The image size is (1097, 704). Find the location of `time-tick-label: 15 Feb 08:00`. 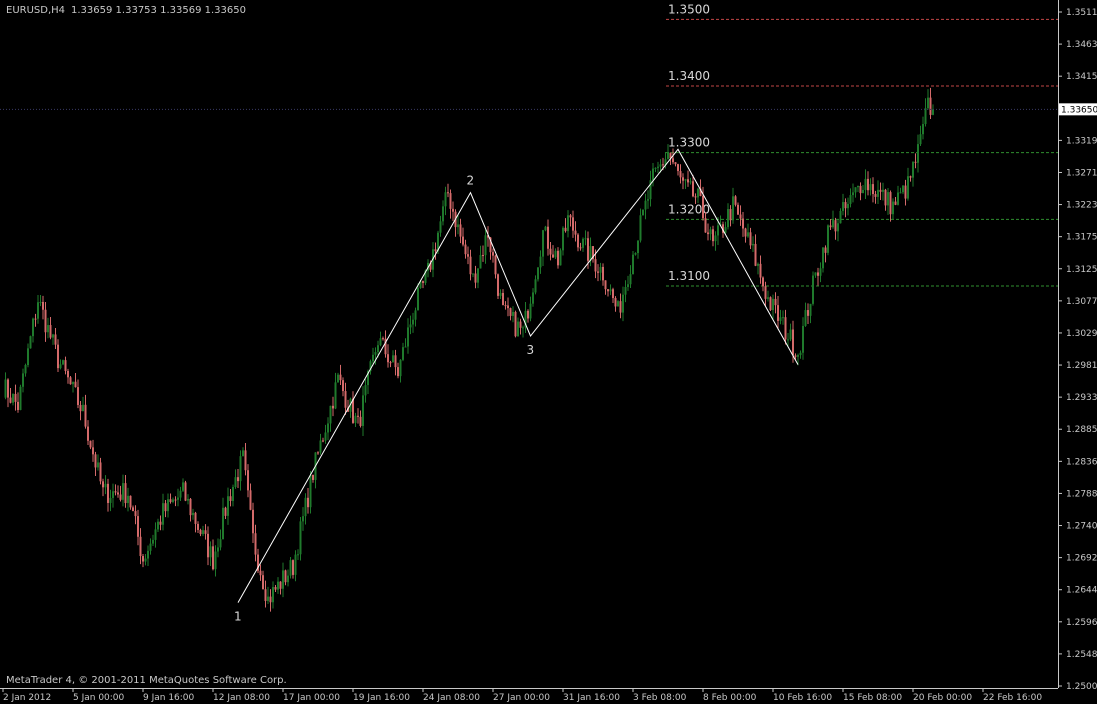

time-tick-label: 15 Feb 08:00 is located at coordinates (872, 698).